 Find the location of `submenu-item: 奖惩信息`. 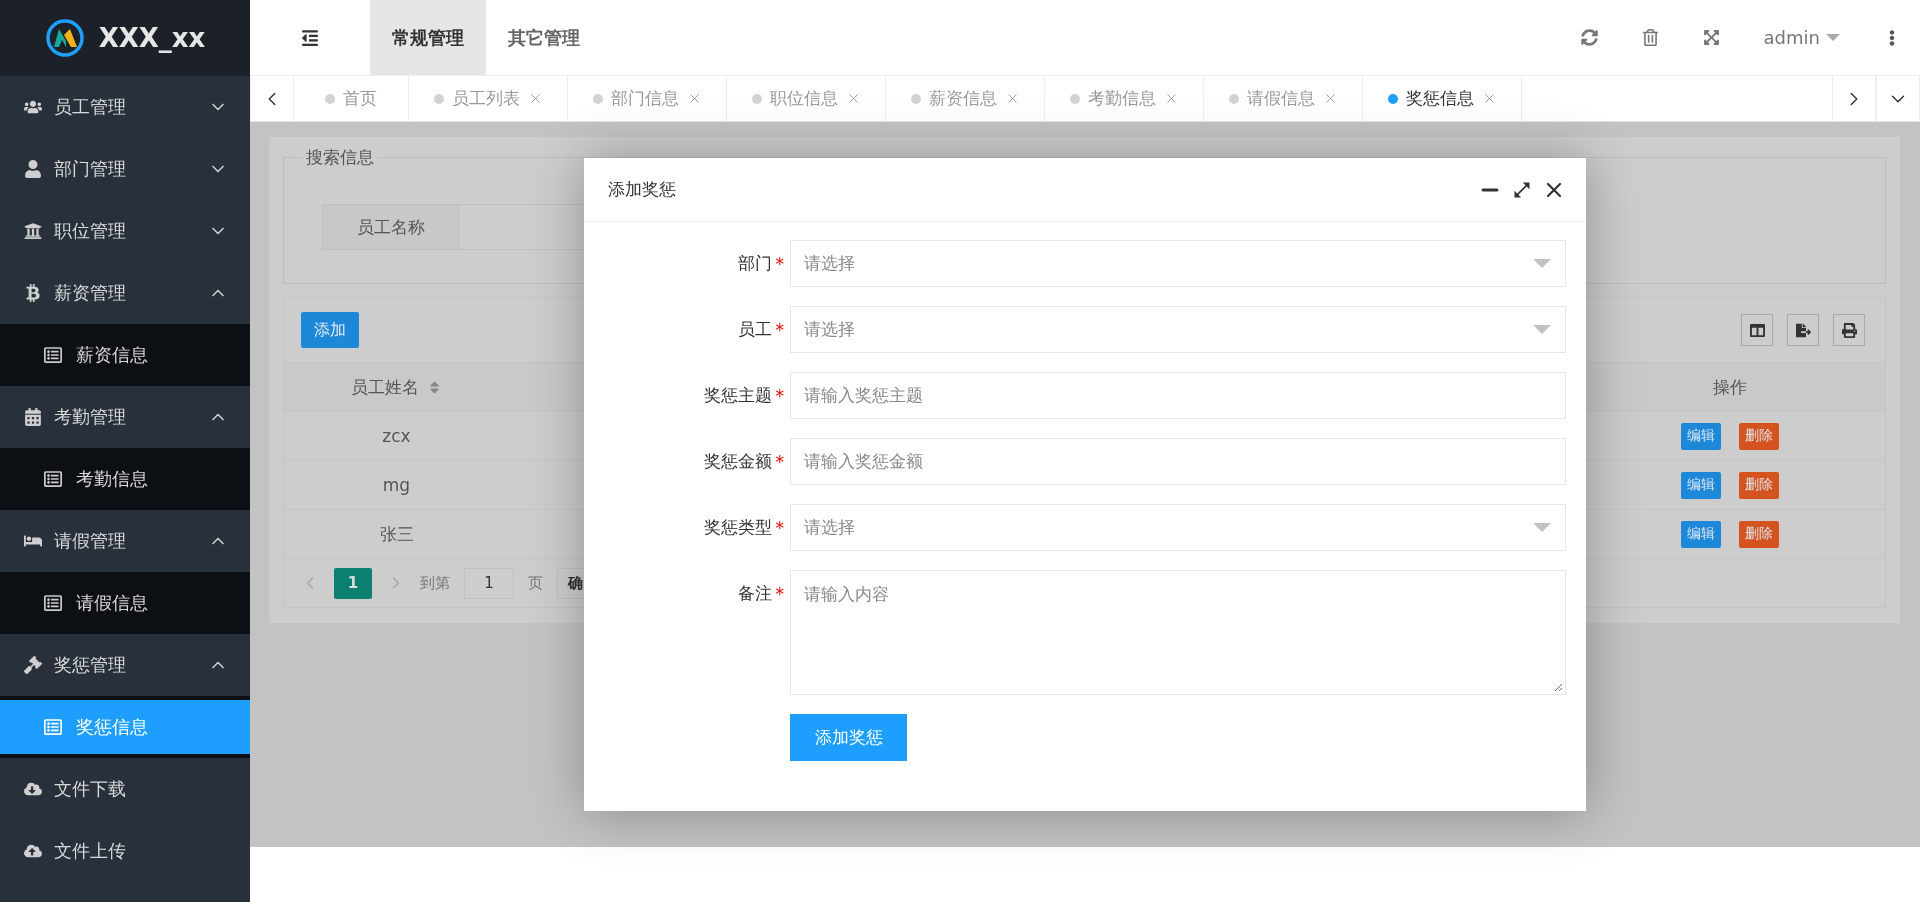

submenu-item: 奖惩信息 is located at coordinates (125, 727).